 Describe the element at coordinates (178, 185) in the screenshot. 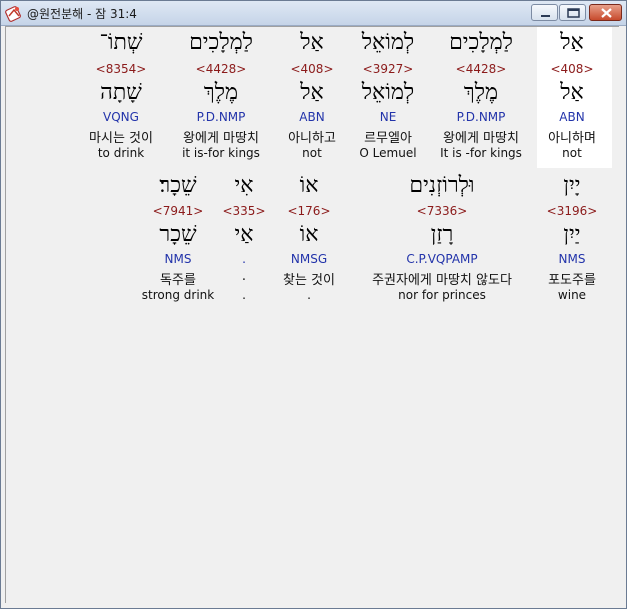

I see `hebrew-word: שֵׁכָר׃` at that location.